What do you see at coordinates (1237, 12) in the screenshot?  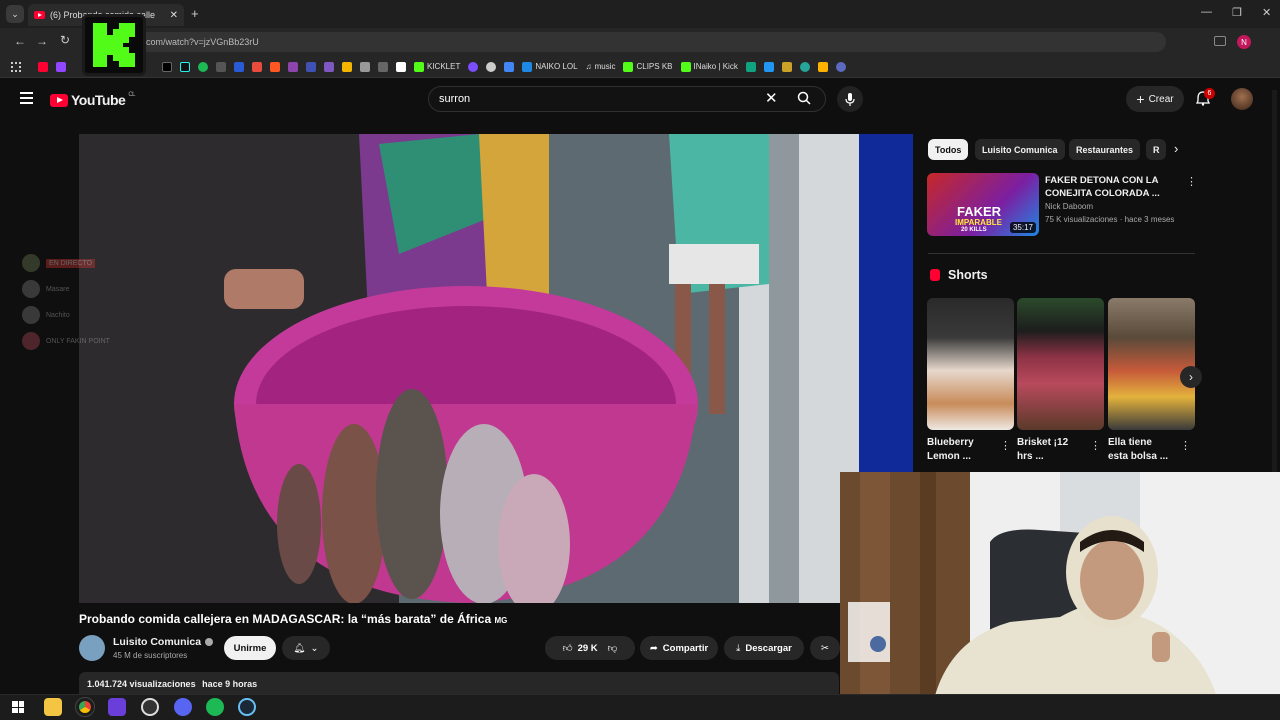 I see `maximize-window-button: ❐` at bounding box center [1237, 12].